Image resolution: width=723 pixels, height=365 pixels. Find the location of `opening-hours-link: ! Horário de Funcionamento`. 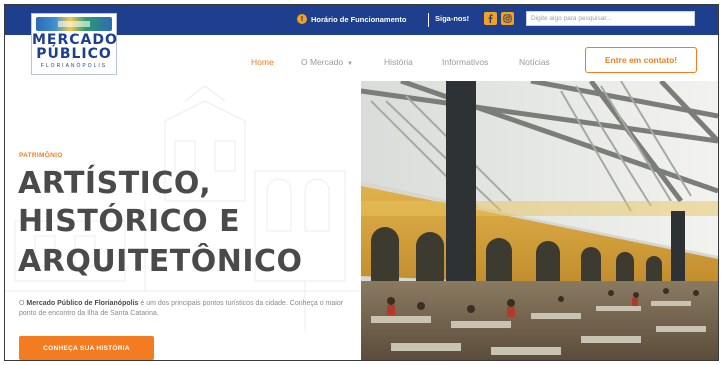

opening-hours-link: ! Horário de Funcionamento is located at coordinates (351, 19).